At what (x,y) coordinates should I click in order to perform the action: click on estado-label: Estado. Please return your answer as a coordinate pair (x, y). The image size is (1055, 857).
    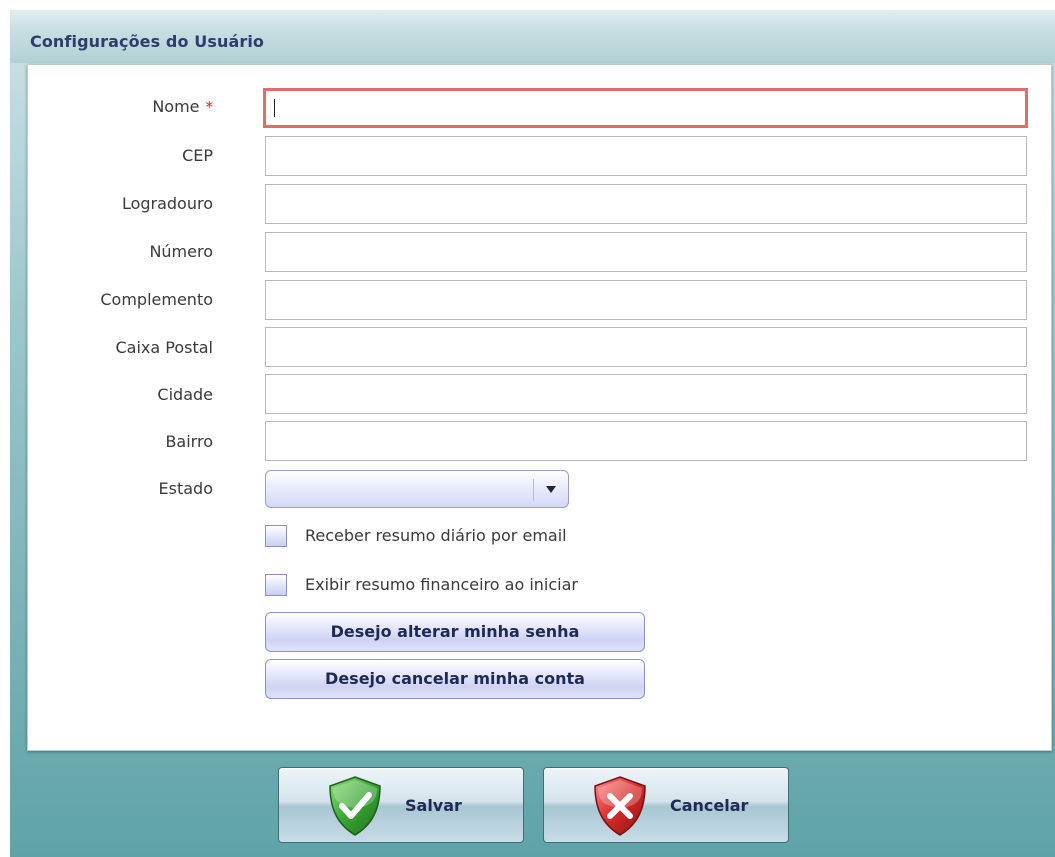
    Looking at the image, I should click on (185, 488).